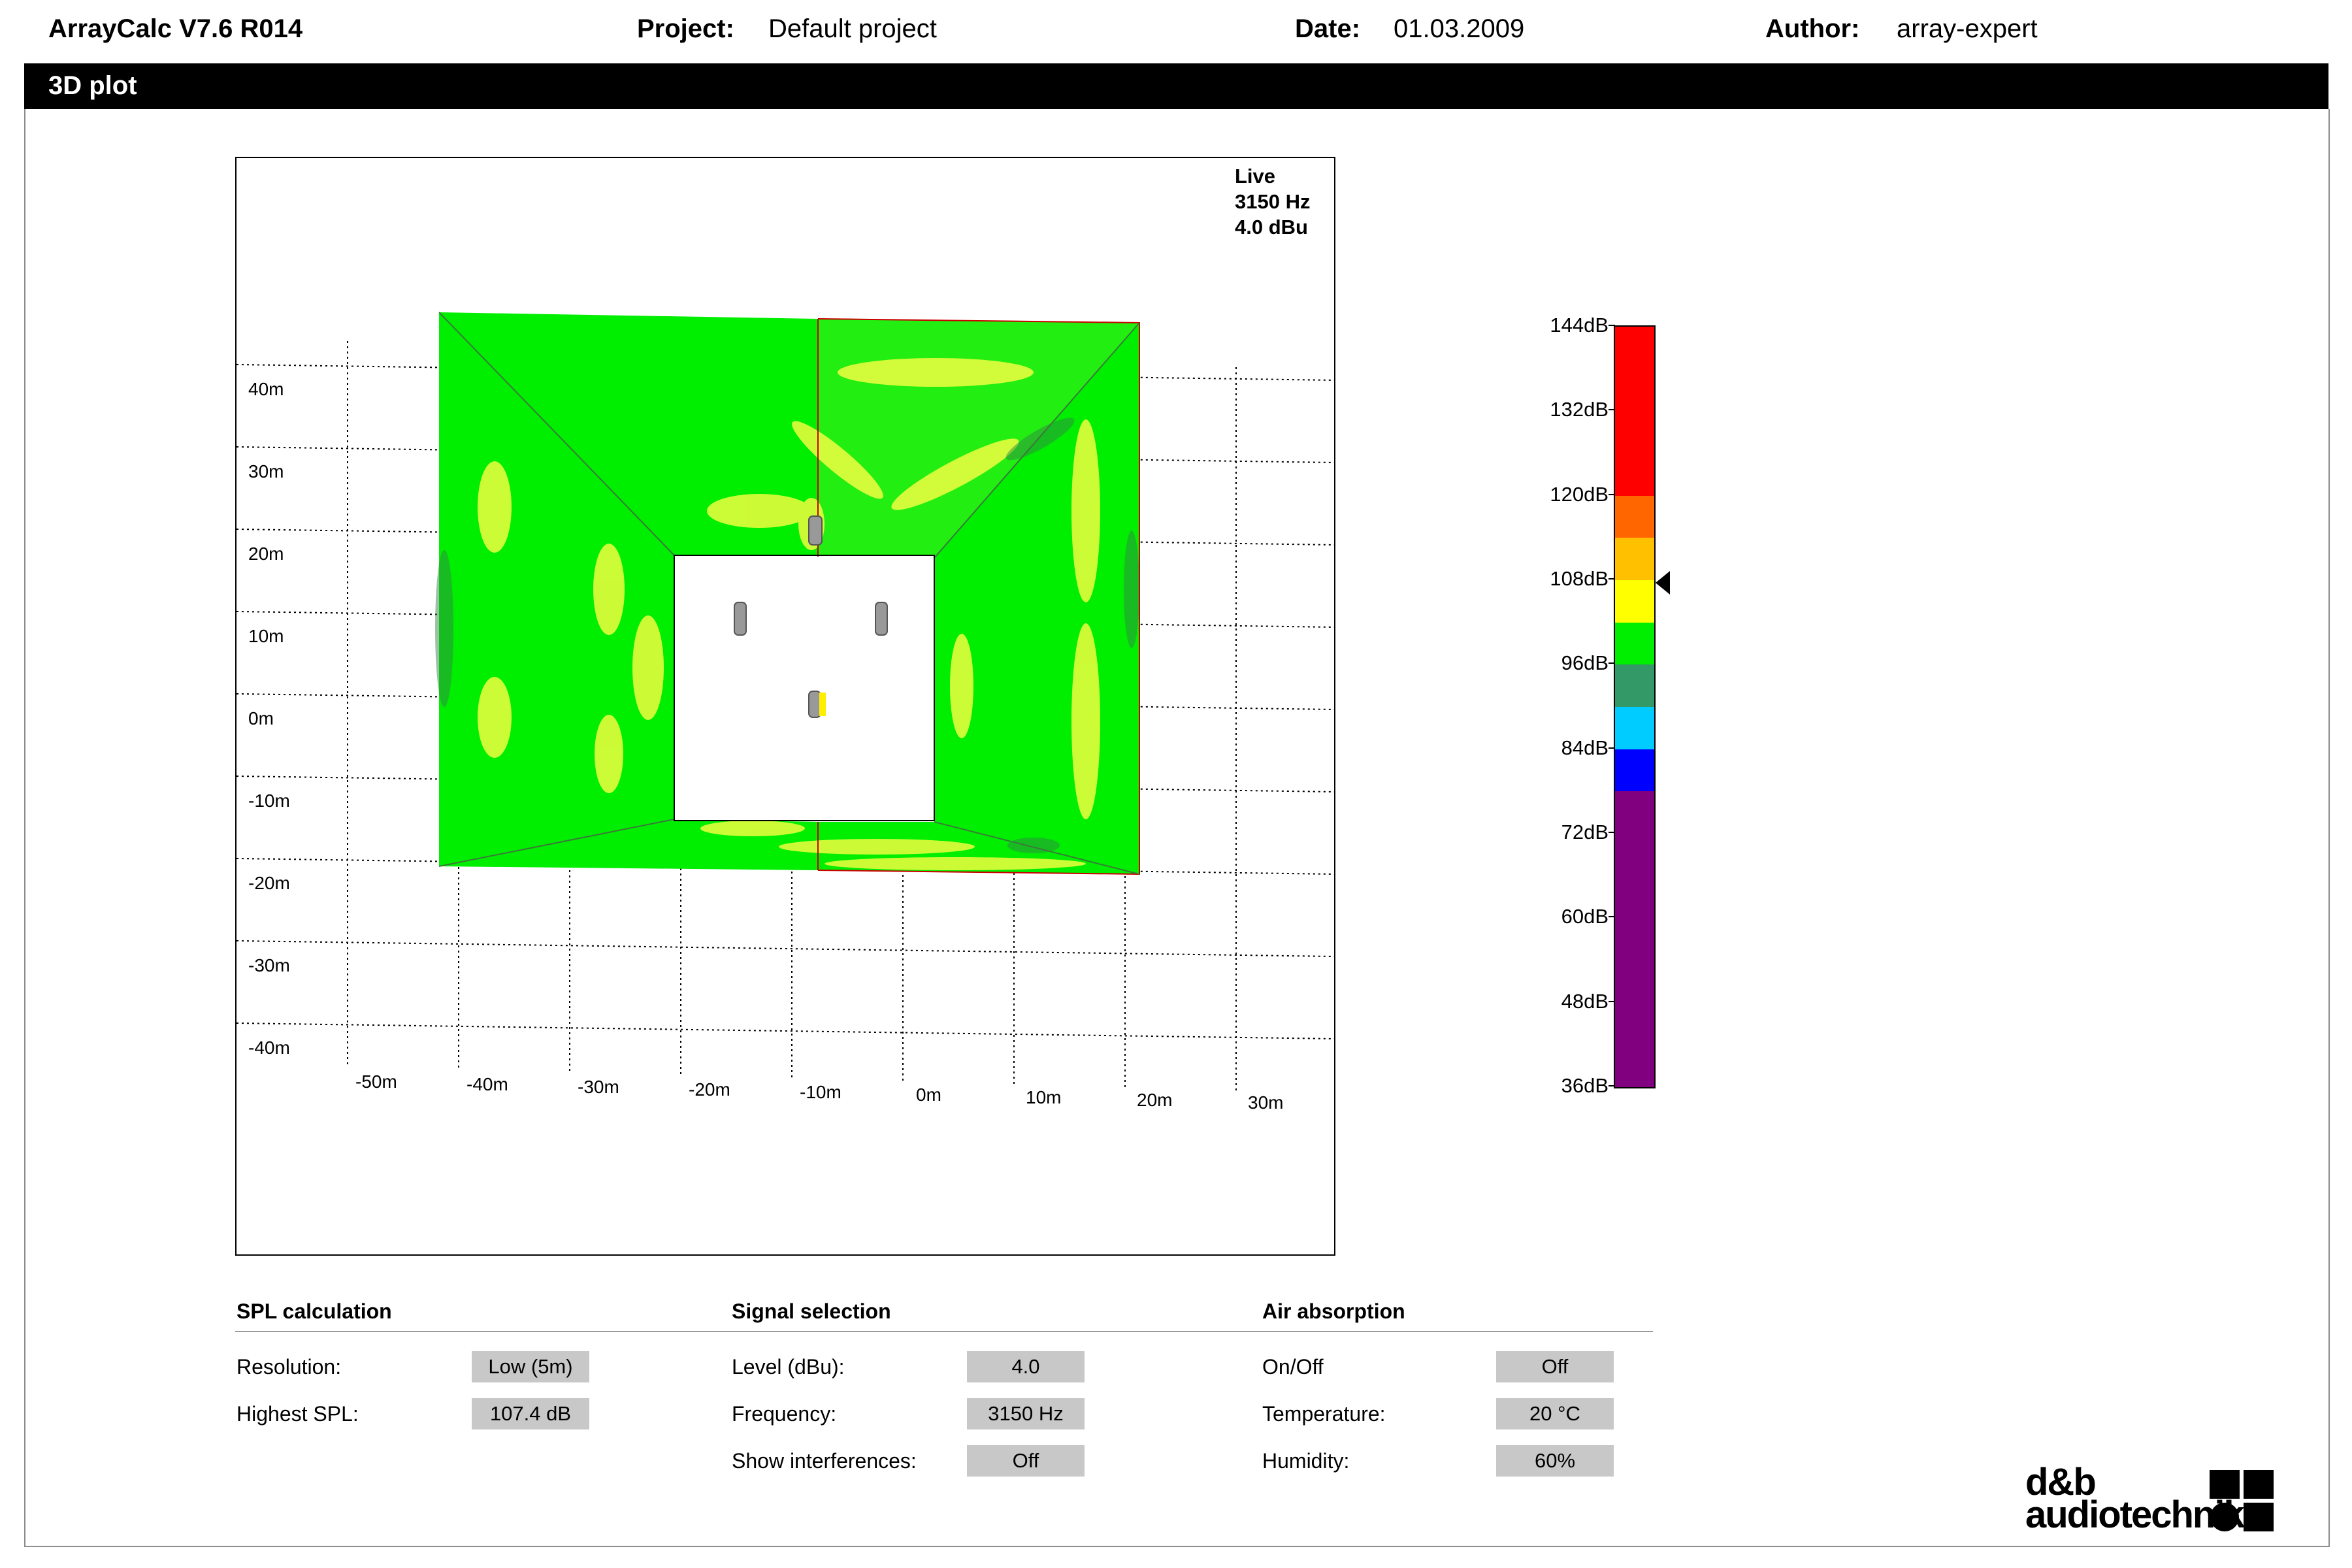 The width and height of the screenshot is (2352, 1568). I want to click on speaker-highlight, so click(822, 704).